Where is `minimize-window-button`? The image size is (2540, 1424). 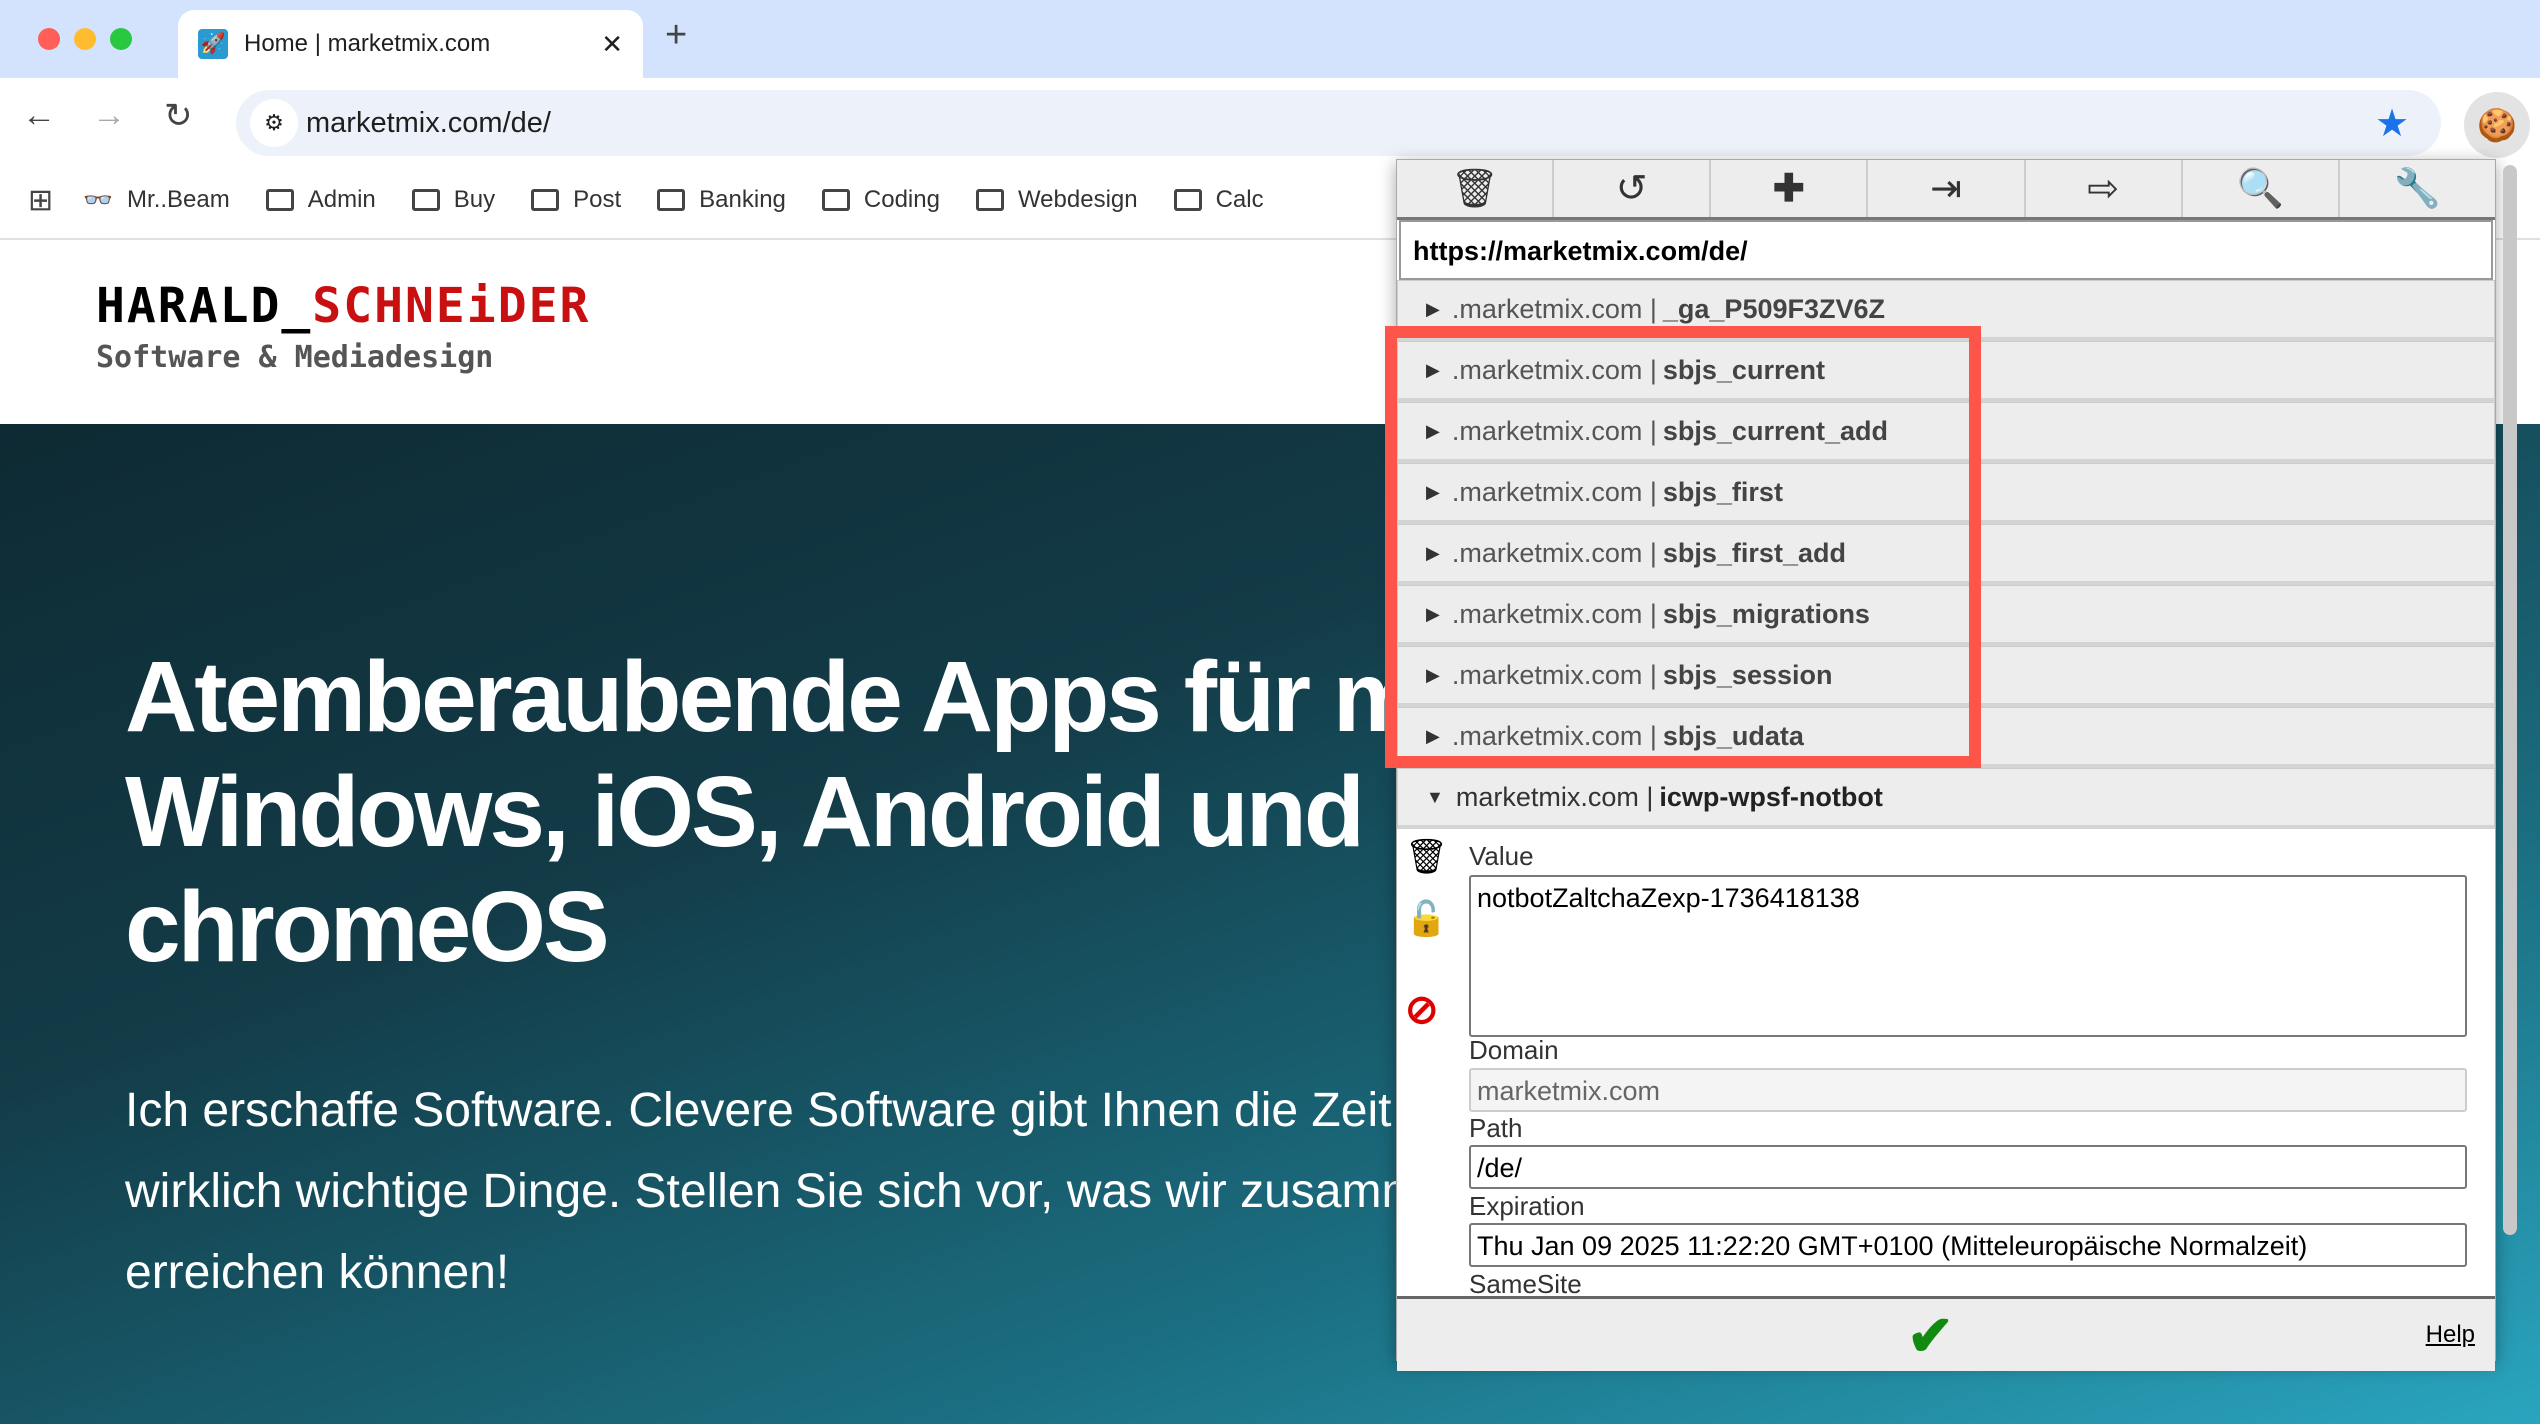 minimize-window-button is located at coordinates (85, 39).